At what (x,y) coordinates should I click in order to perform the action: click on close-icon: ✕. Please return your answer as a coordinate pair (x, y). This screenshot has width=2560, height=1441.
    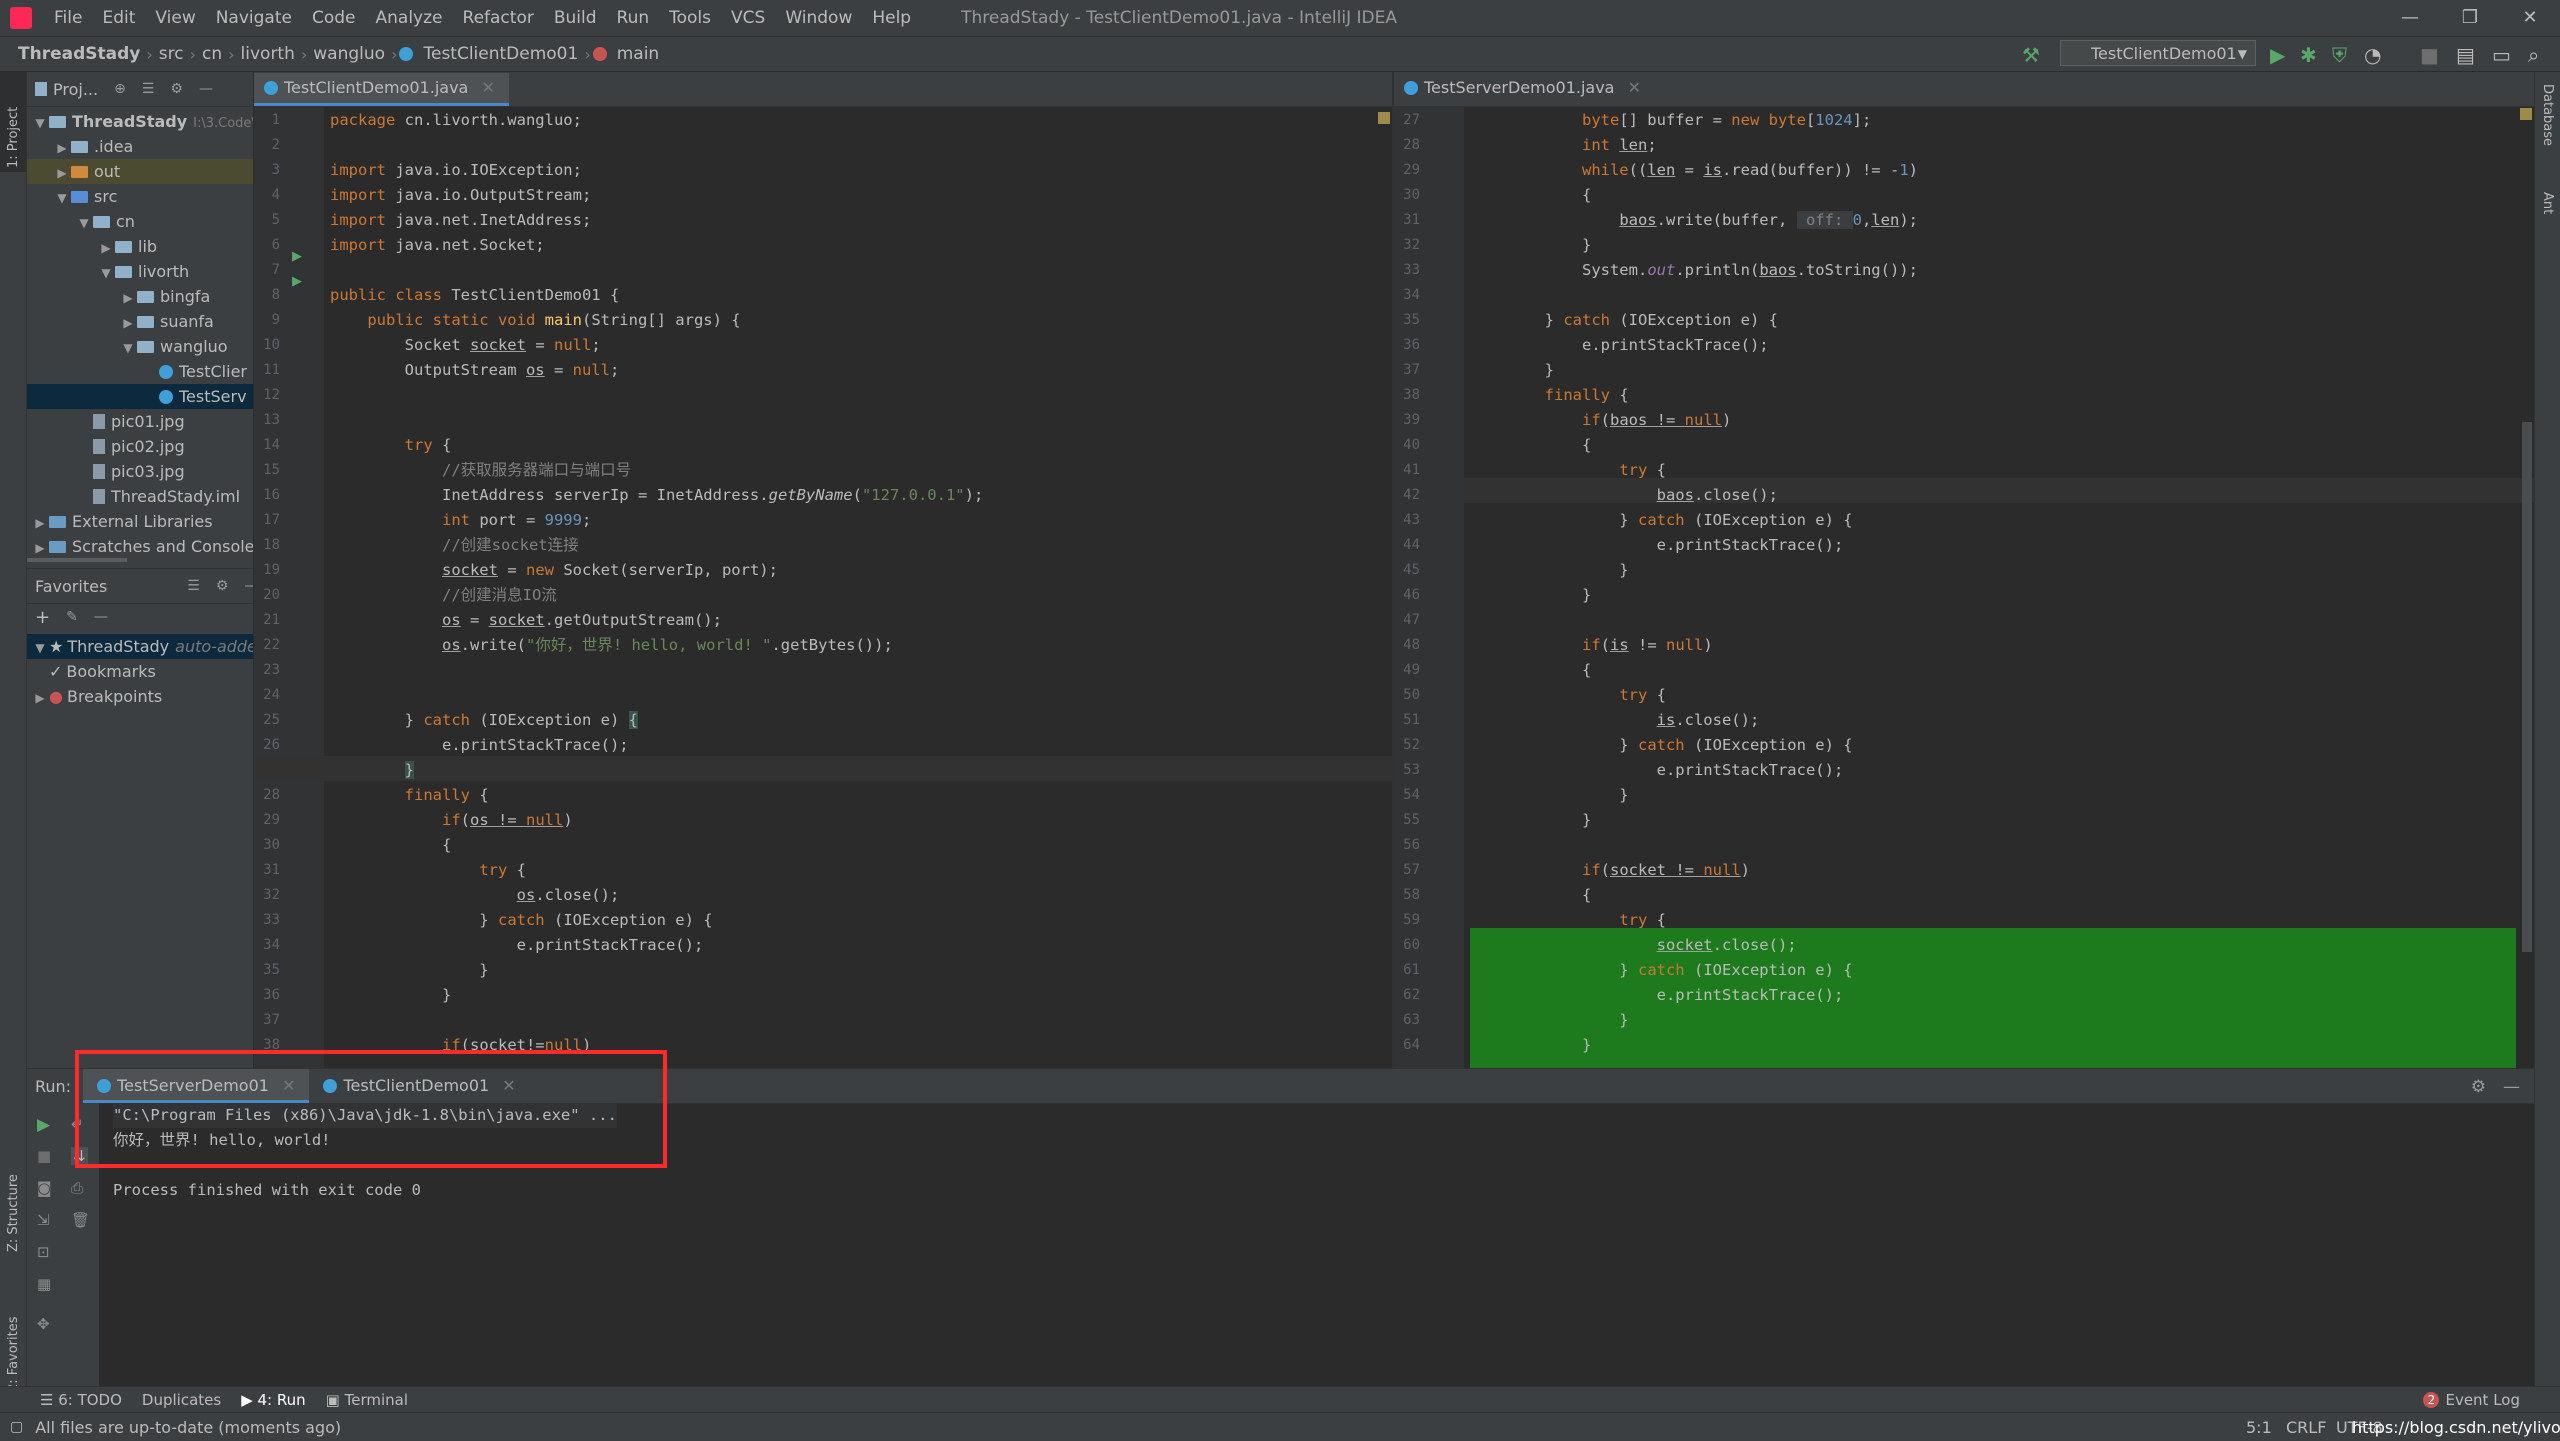
    Looking at the image, I should click on (2530, 18).